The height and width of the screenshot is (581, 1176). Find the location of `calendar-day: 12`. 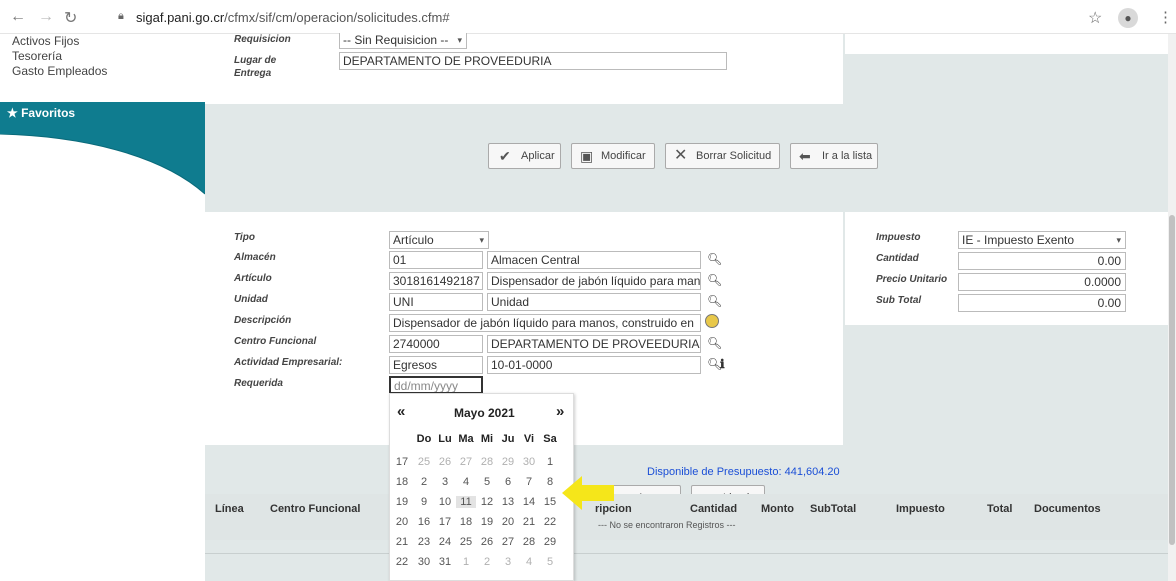

calendar-day: 12 is located at coordinates (487, 502).